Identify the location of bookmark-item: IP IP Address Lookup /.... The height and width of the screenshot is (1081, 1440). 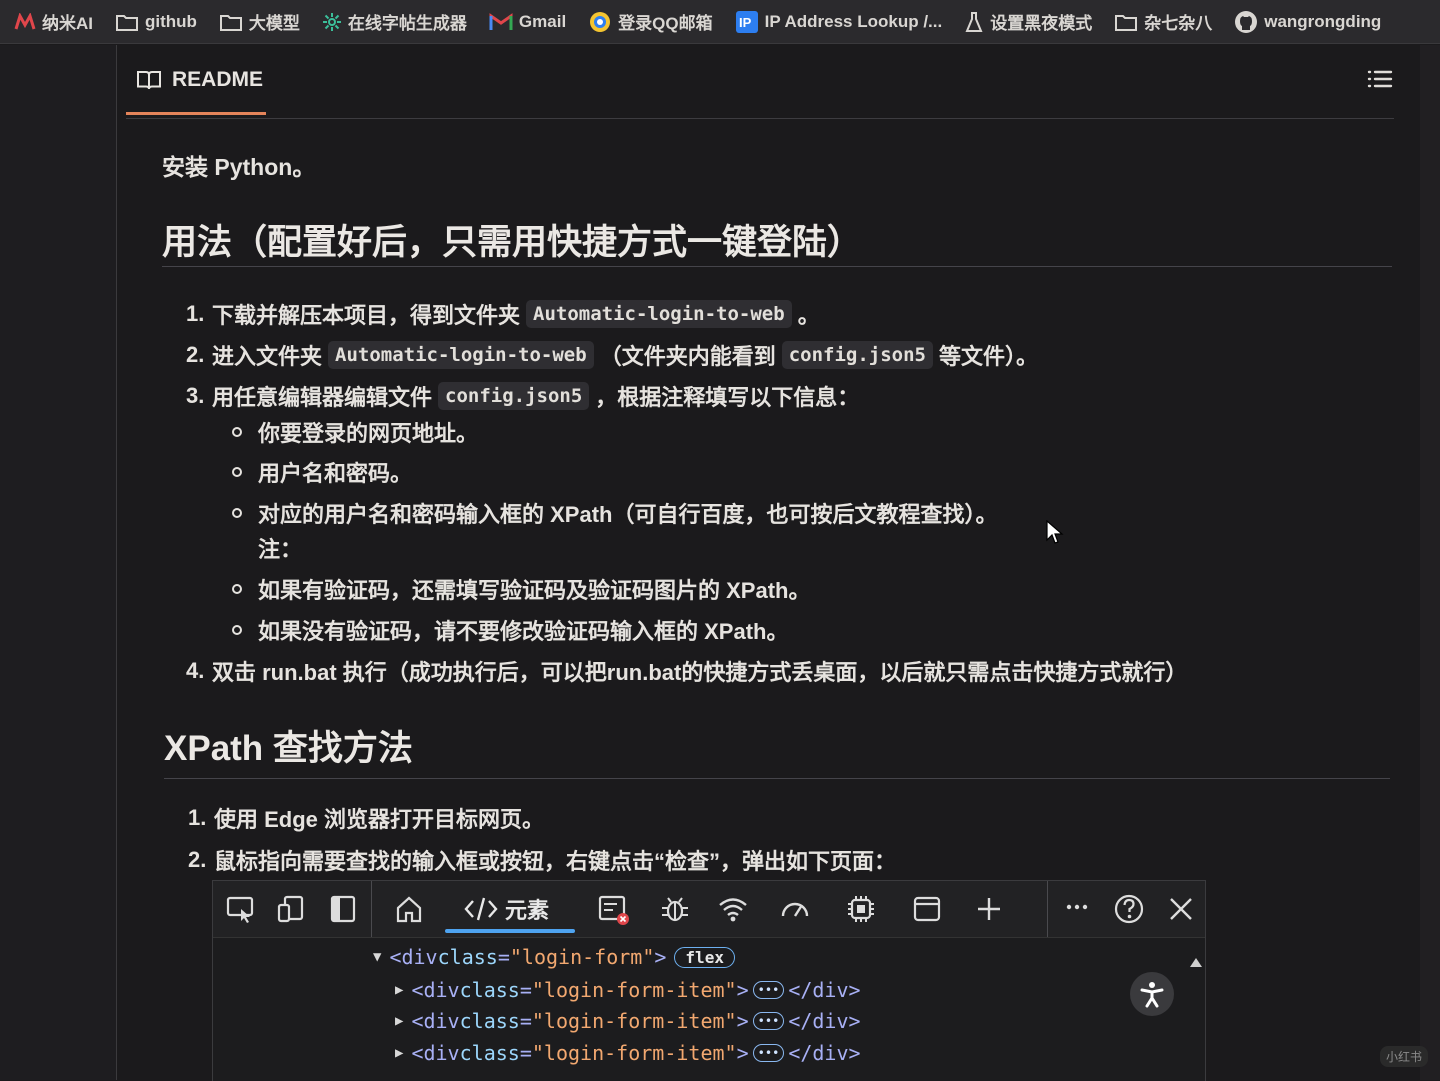
(839, 22).